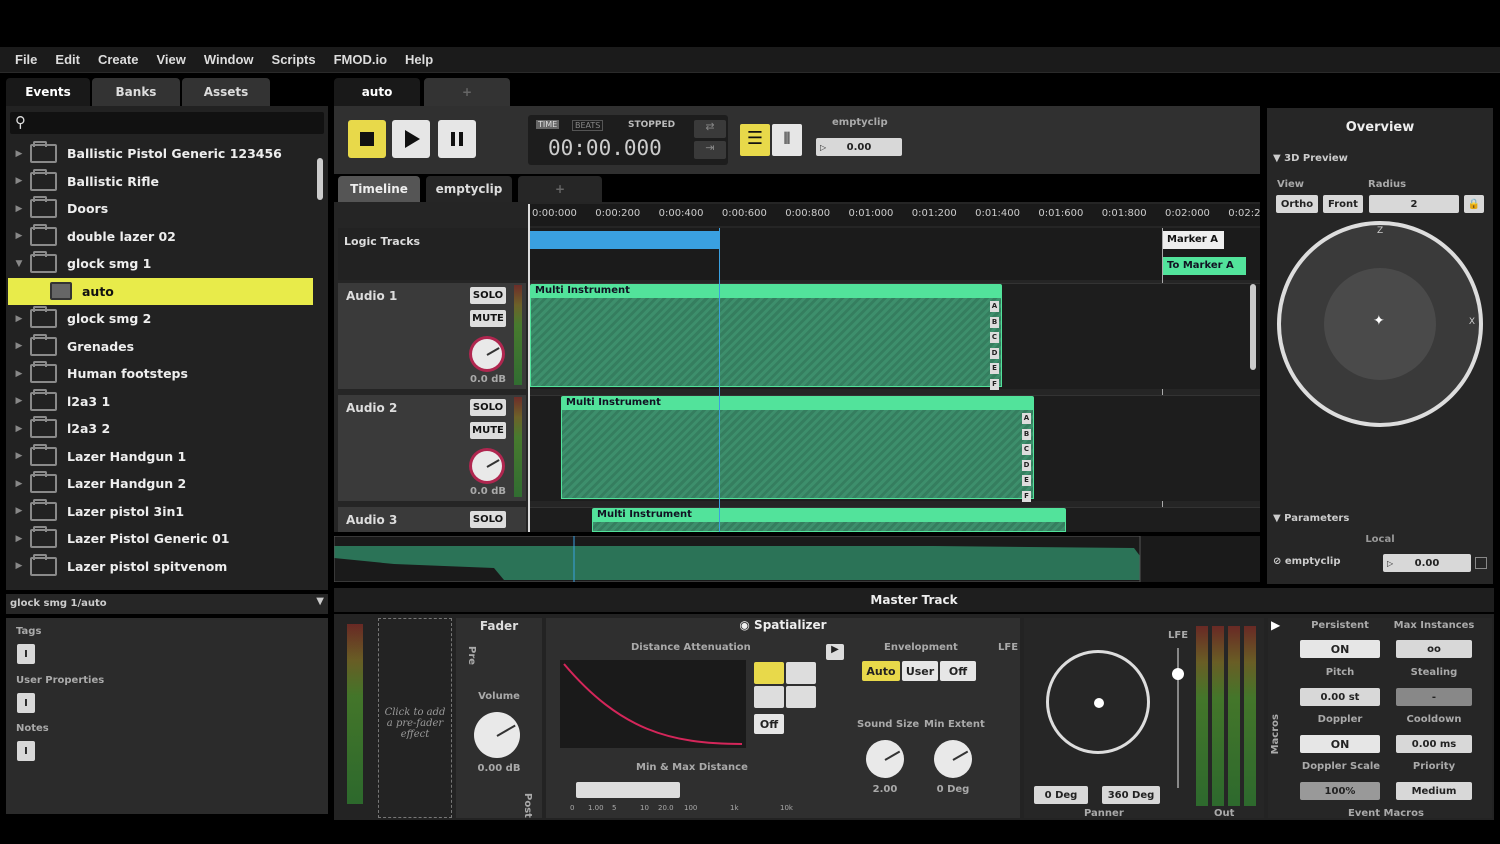  Describe the element at coordinates (1204, 266) in the screenshot. I see `transition-to-marker-a: To Marker A` at that location.